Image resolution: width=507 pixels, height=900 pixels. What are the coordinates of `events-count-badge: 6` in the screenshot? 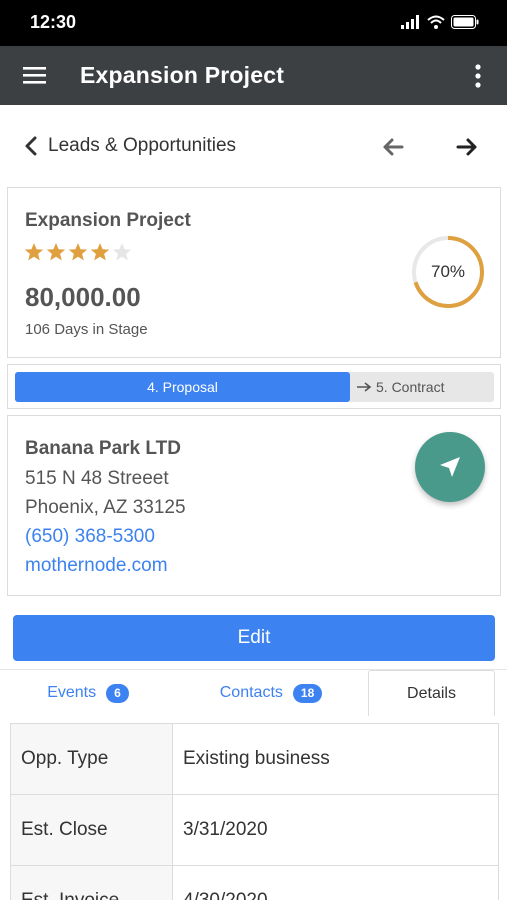 It's located at (117, 693).